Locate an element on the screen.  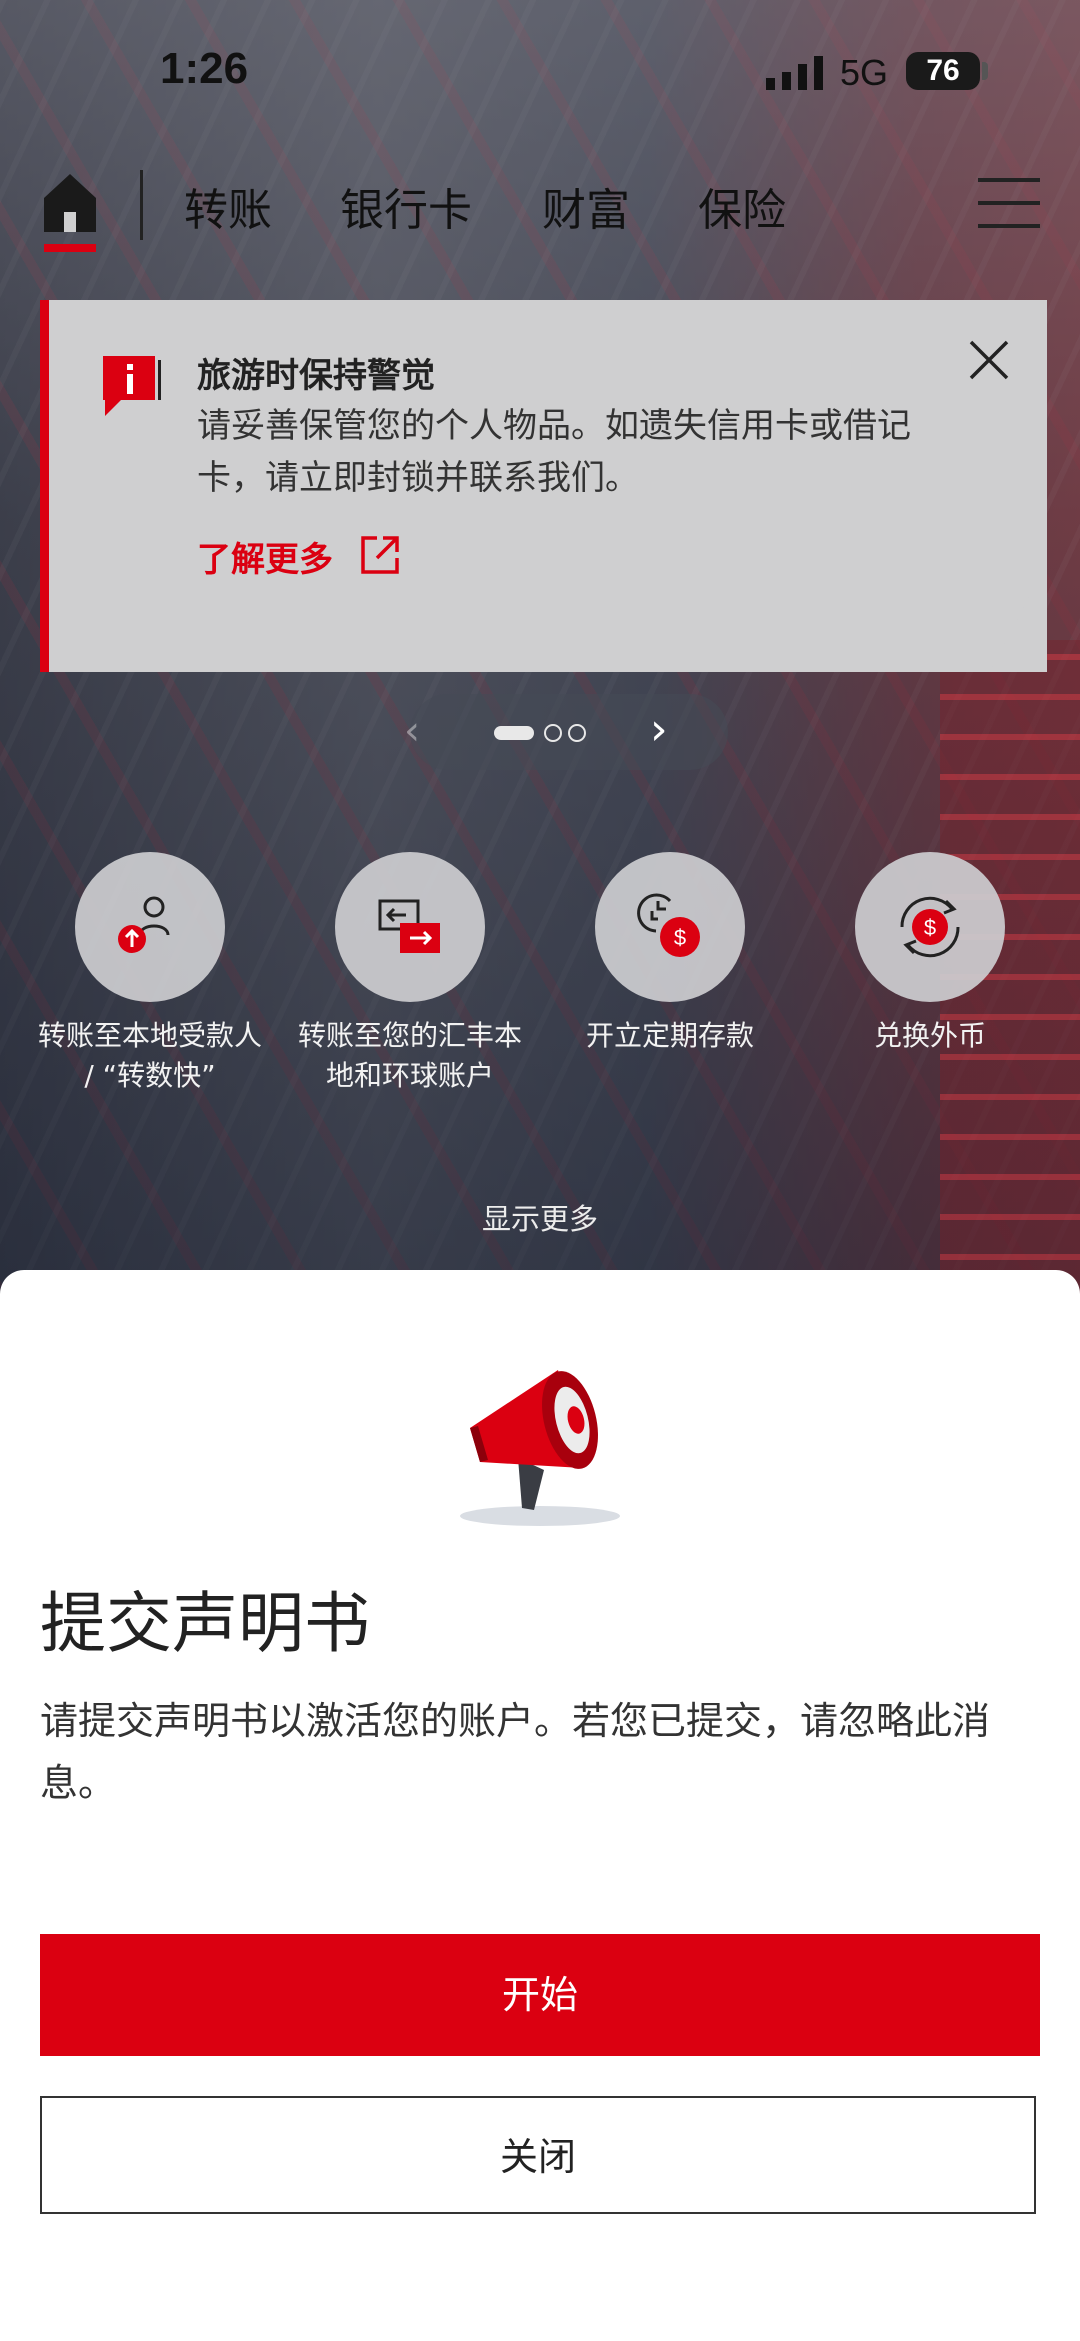
quick-action-own-accounts: 转账至您的汇丰本地和环球账户 is located at coordinates (410, 974).